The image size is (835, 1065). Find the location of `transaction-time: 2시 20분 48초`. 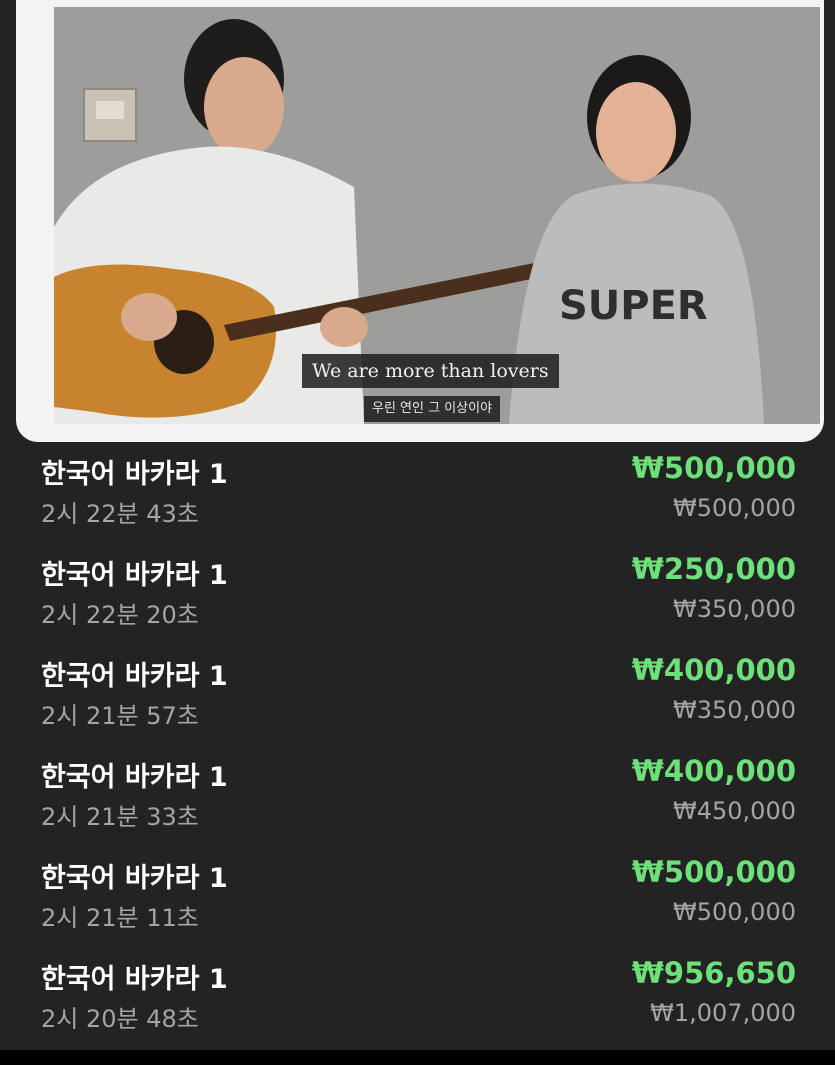

transaction-time: 2시 20분 48초 is located at coordinates (120, 1019).